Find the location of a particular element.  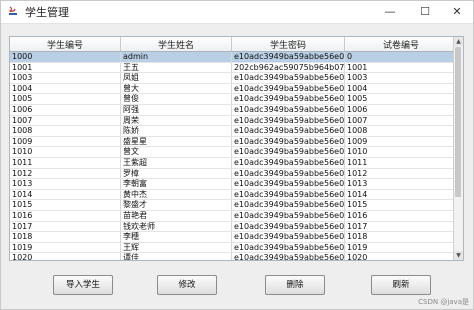

cell-student-id: 1006 is located at coordinates (65, 110).